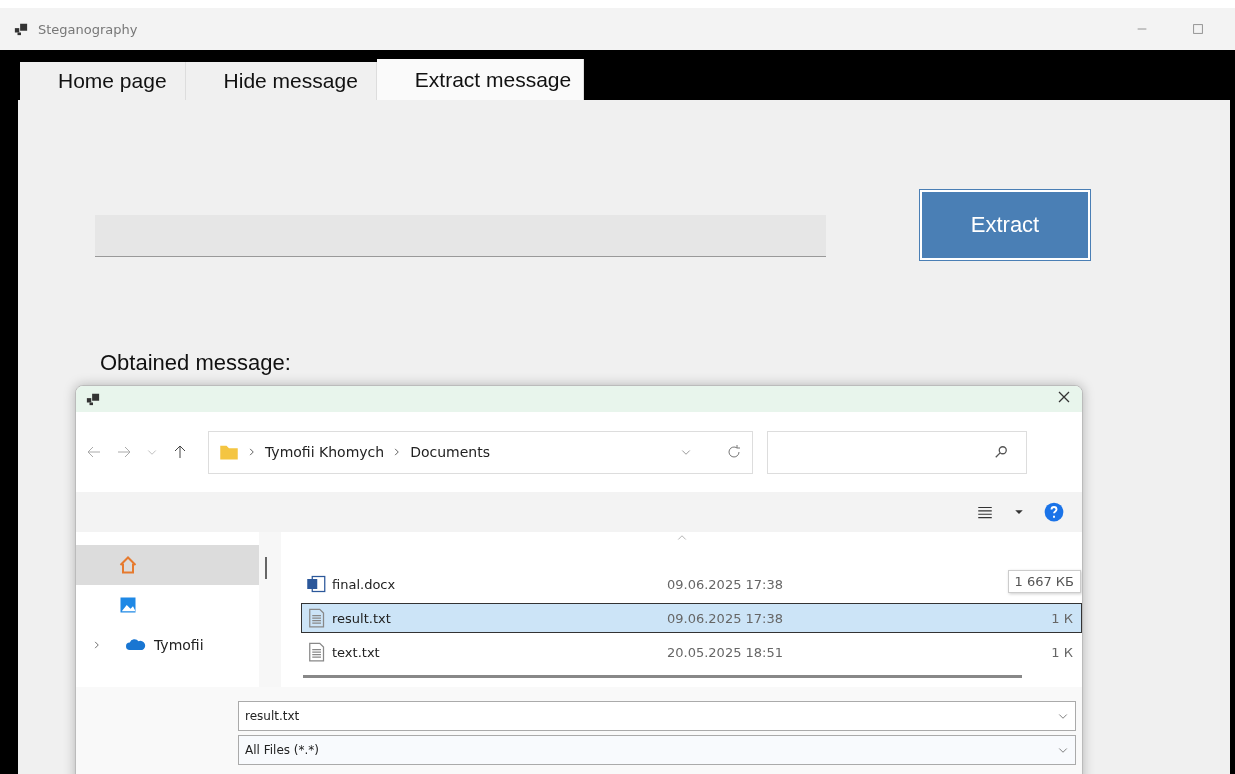 This screenshot has height=774, width=1235. What do you see at coordinates (167, 645) in the screenshot?
I see `sidebar-item: Tymofii` at bounding box center [167, 645].